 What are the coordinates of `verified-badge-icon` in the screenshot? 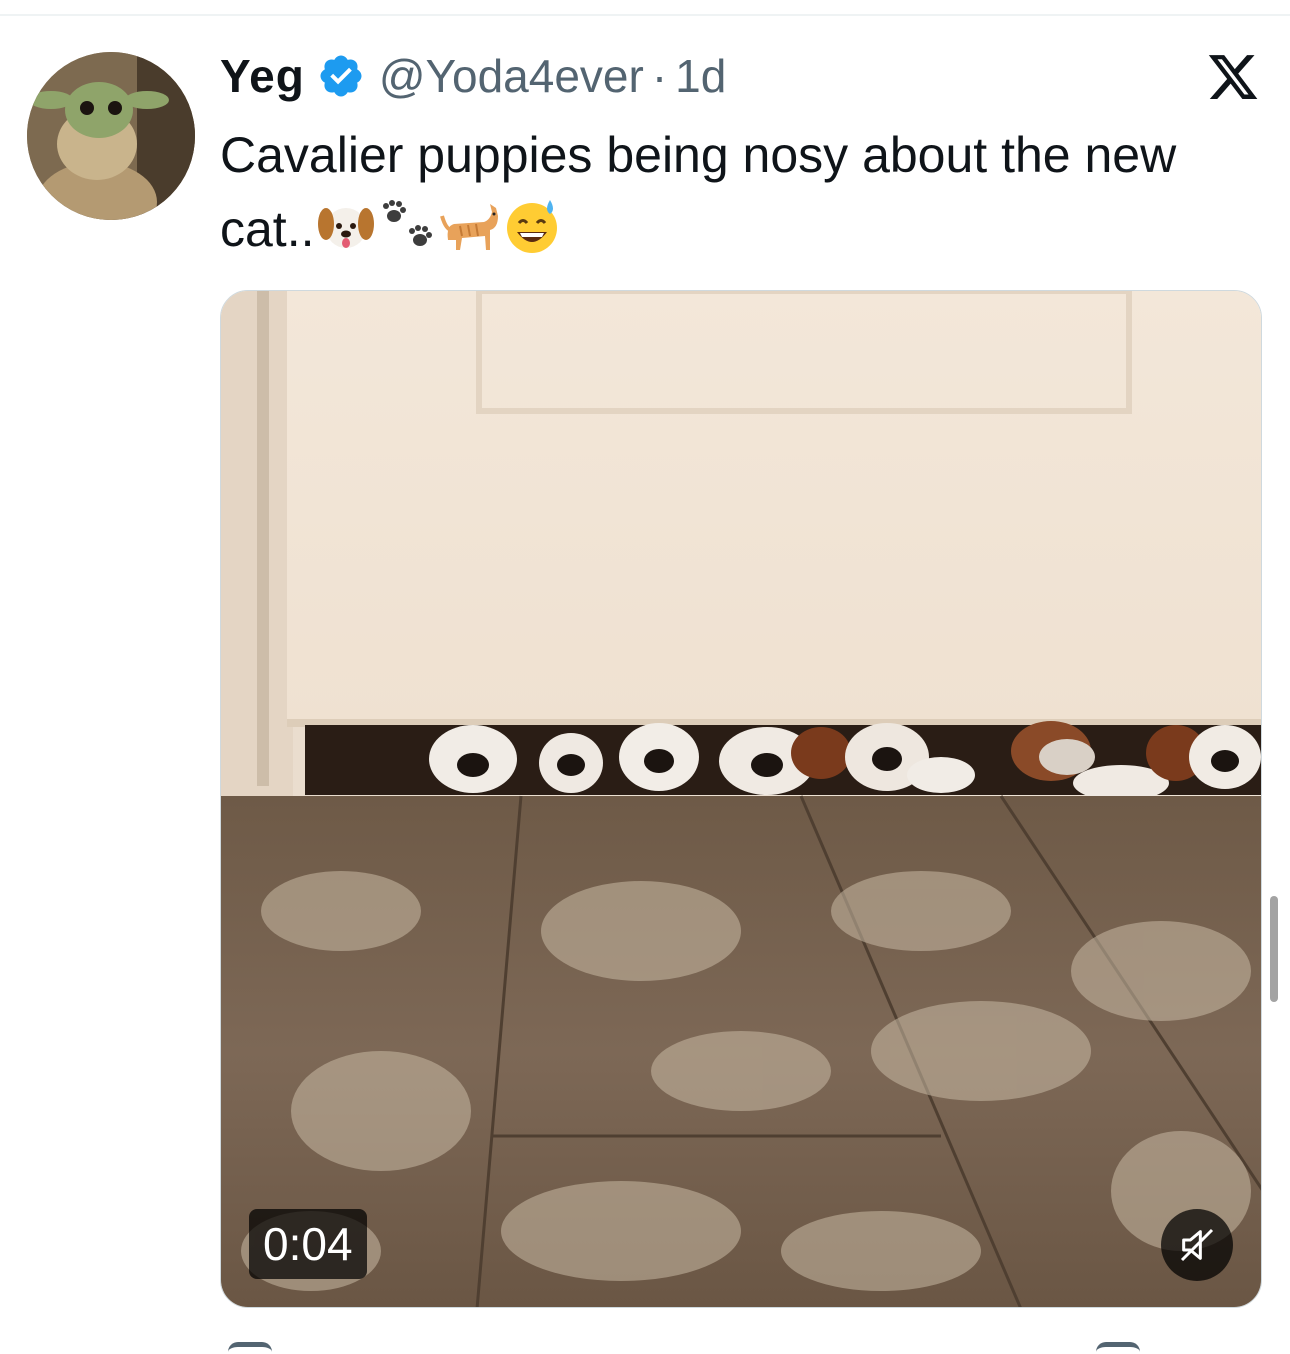 It's located at (341, 76).